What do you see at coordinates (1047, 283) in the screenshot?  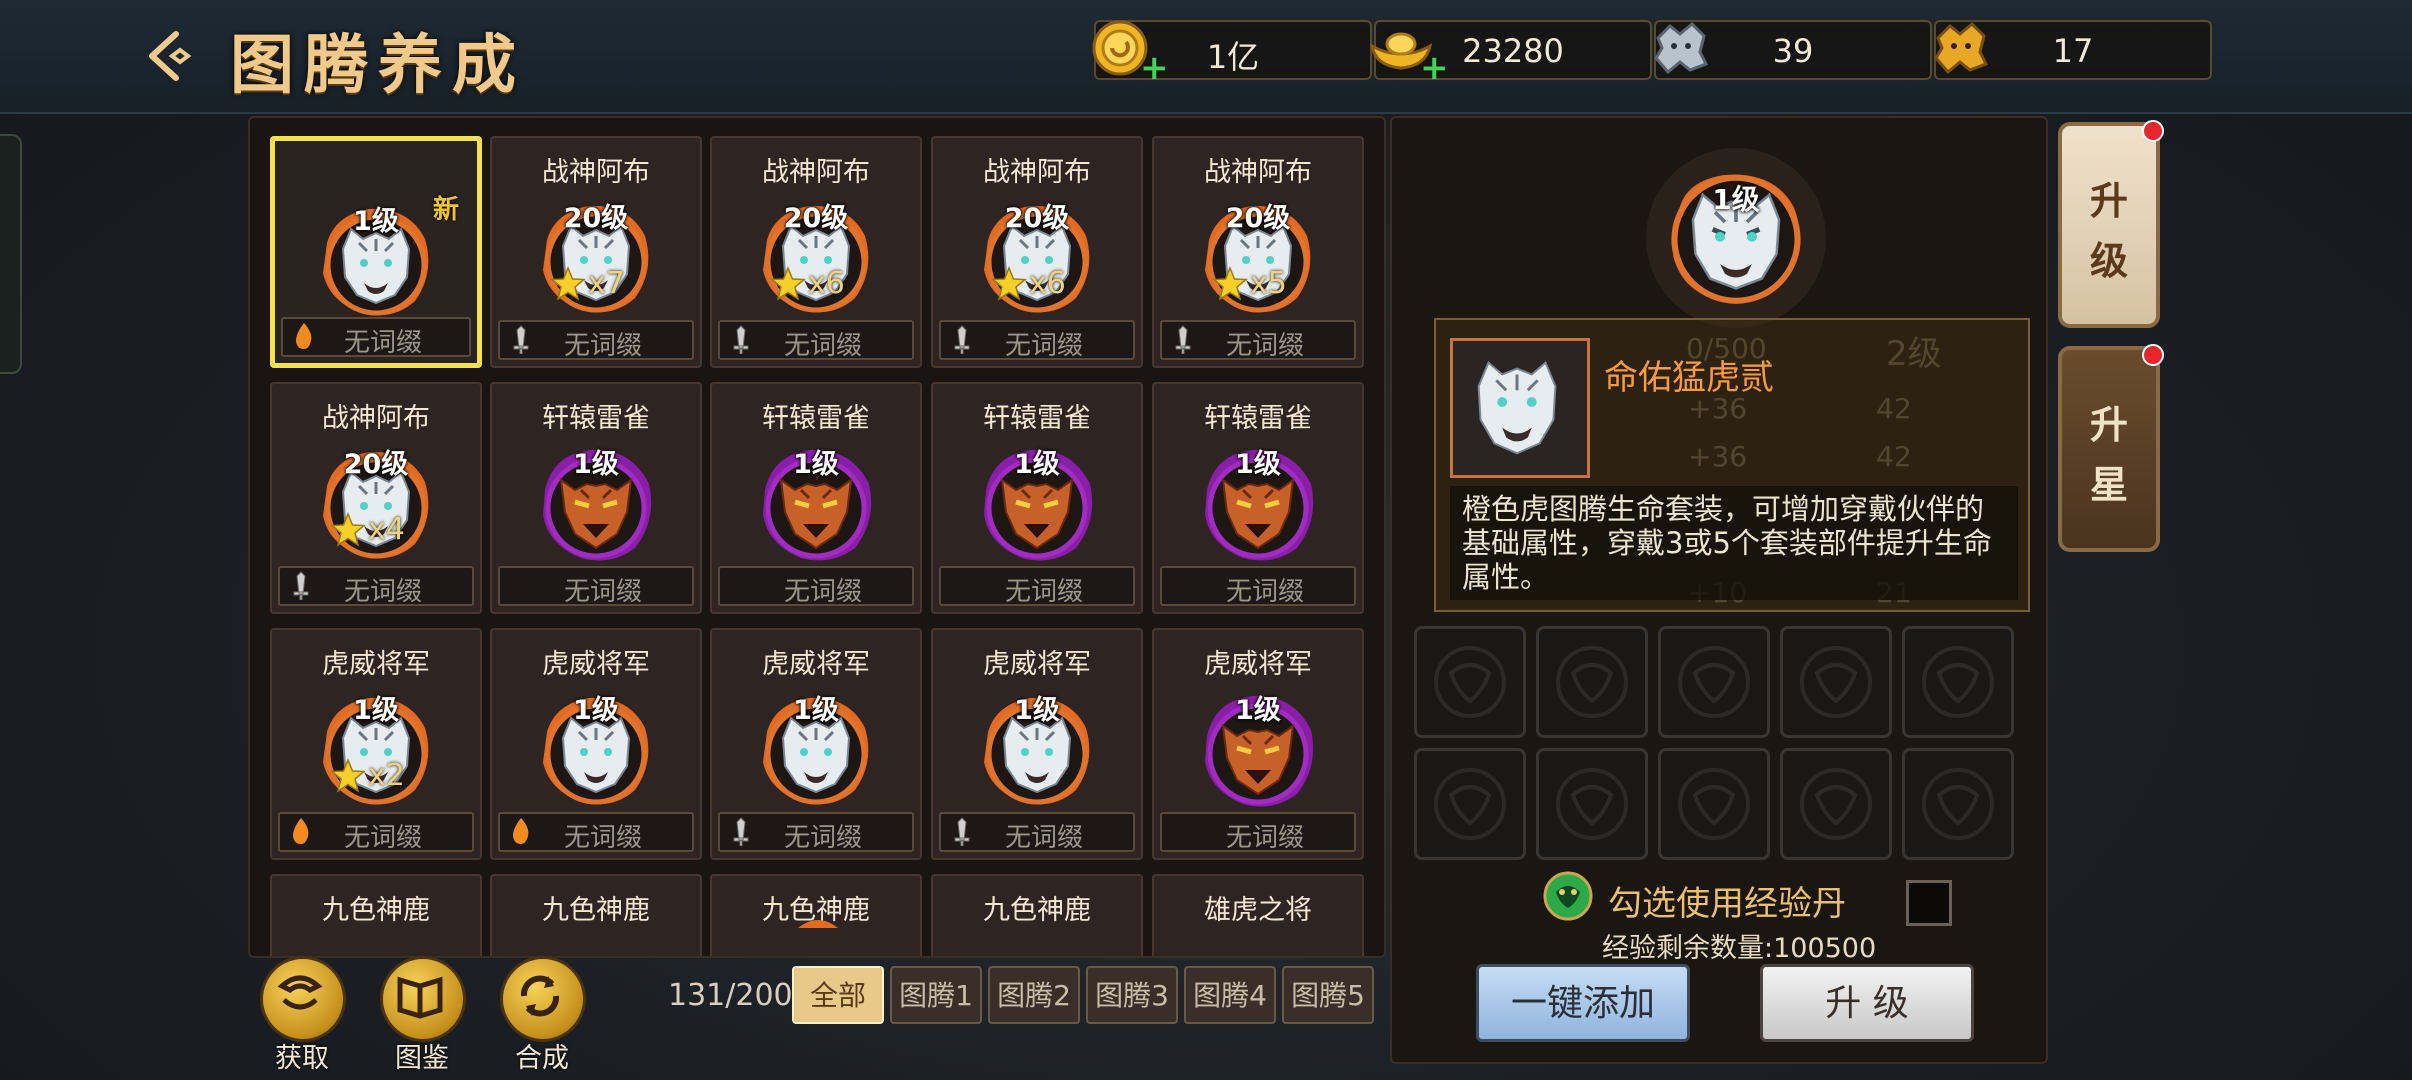 I see `star-count-value: x6` at bounding box center [1047, 283].